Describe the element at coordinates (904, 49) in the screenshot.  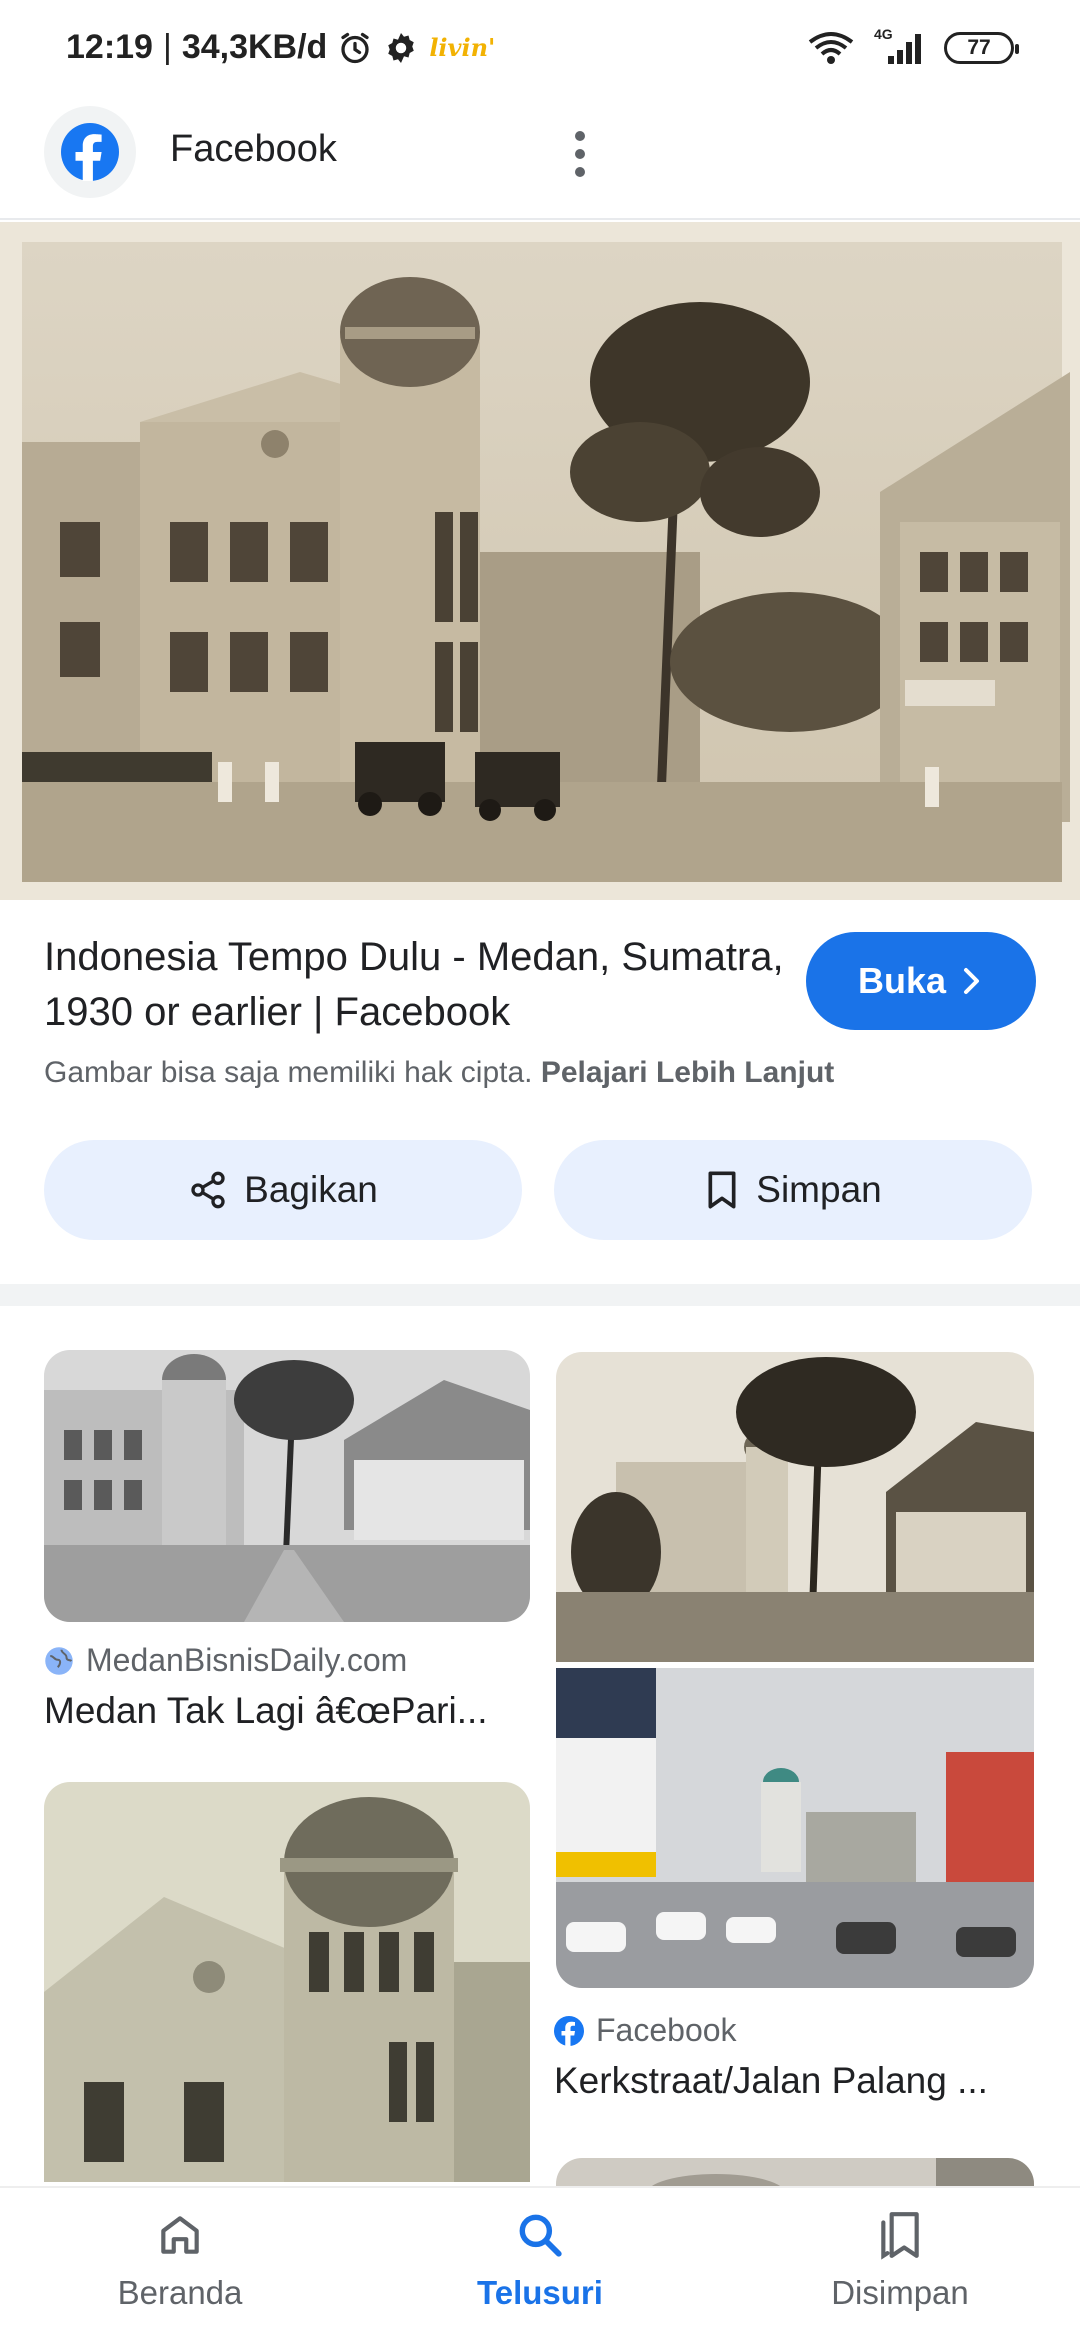
I see `signal-bars-icon` at that location.